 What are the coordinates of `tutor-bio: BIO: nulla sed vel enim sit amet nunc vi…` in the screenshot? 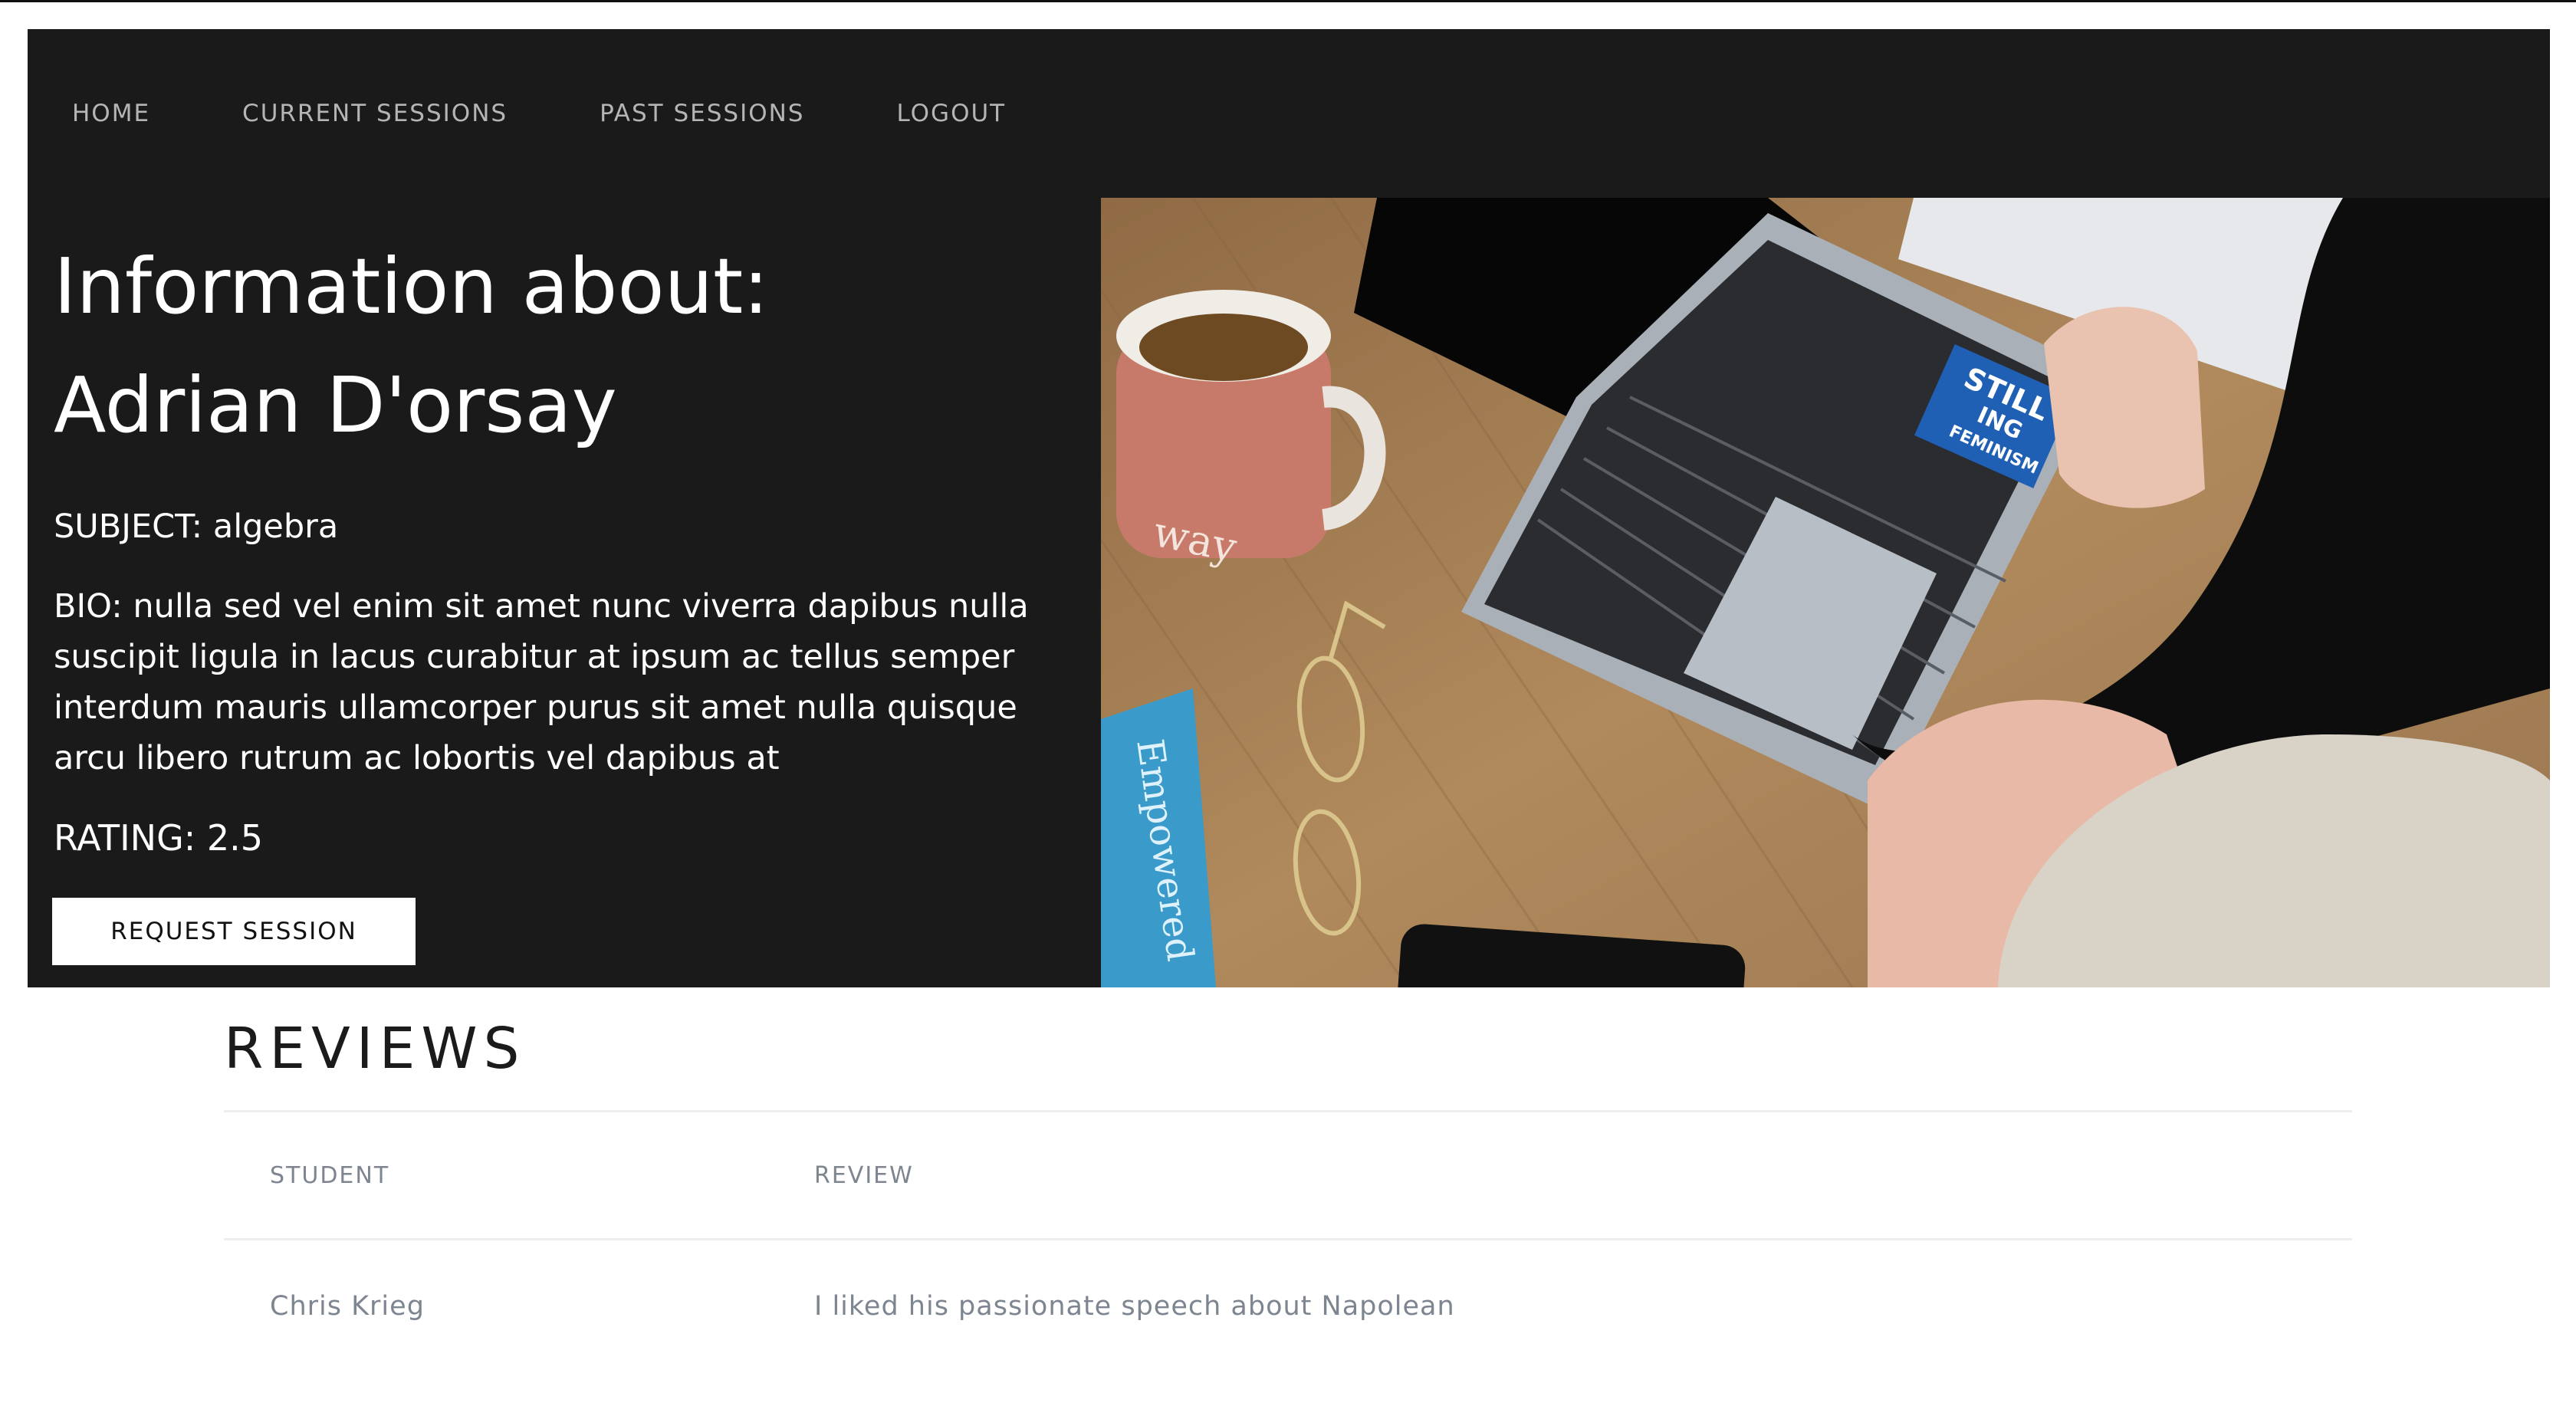 It's located at (542, 682).